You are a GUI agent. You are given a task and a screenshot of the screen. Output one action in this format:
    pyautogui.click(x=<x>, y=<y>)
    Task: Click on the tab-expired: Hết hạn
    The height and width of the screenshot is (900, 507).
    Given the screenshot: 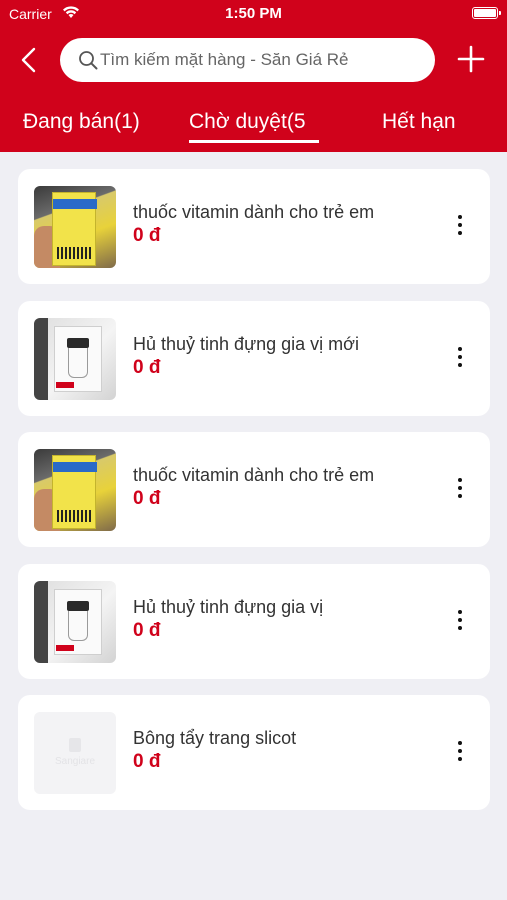 What is the action you would take?
    pyautogui.click(x=419, y=122)
    